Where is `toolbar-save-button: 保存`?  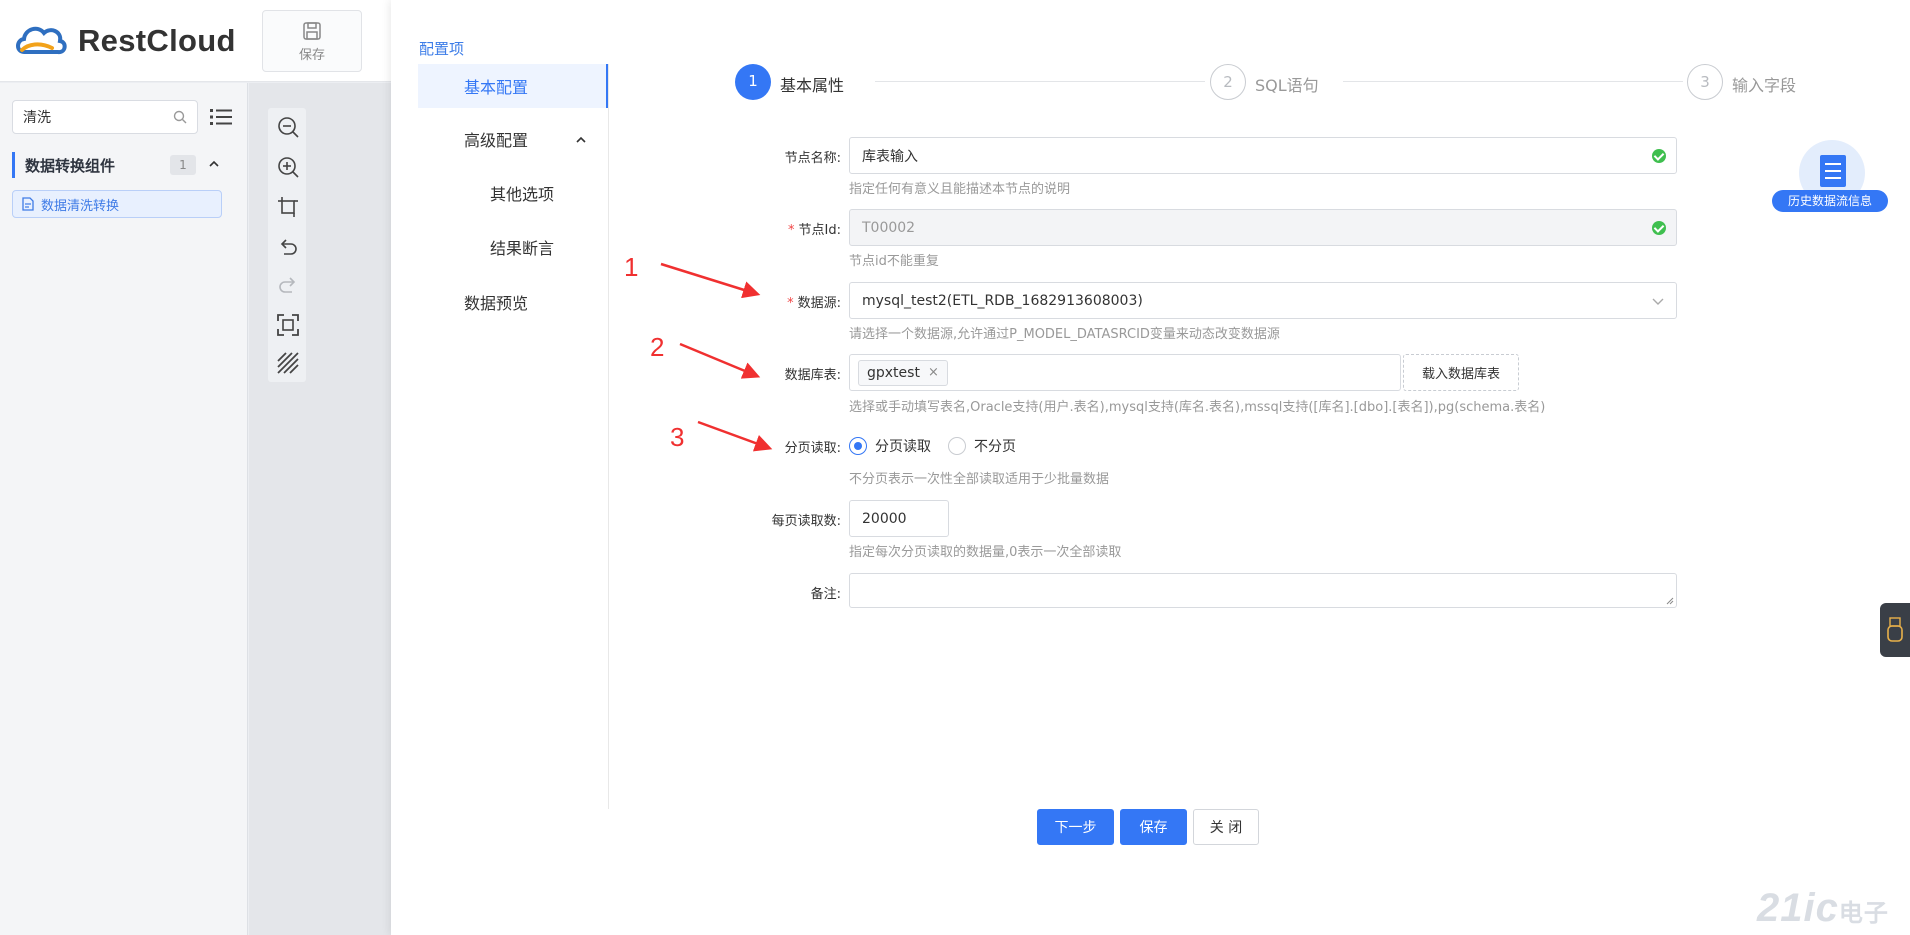
toolbar-save-button: 保存 is located at coordinates (312, 41).